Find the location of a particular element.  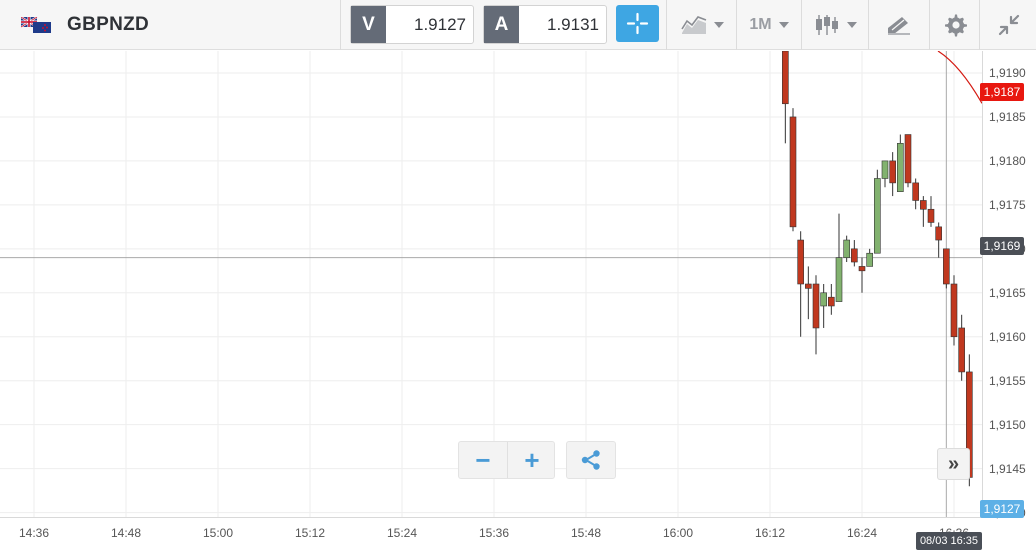

time-tick-label: 15:12 is located at coordinates (310, 533).